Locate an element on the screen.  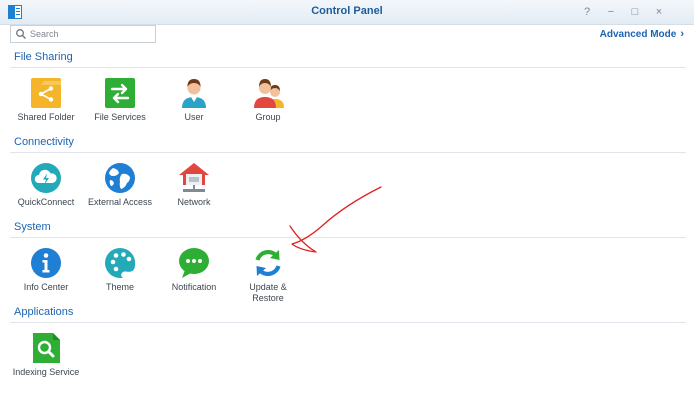
section-title-system: System is located at coordinates (32, 227).